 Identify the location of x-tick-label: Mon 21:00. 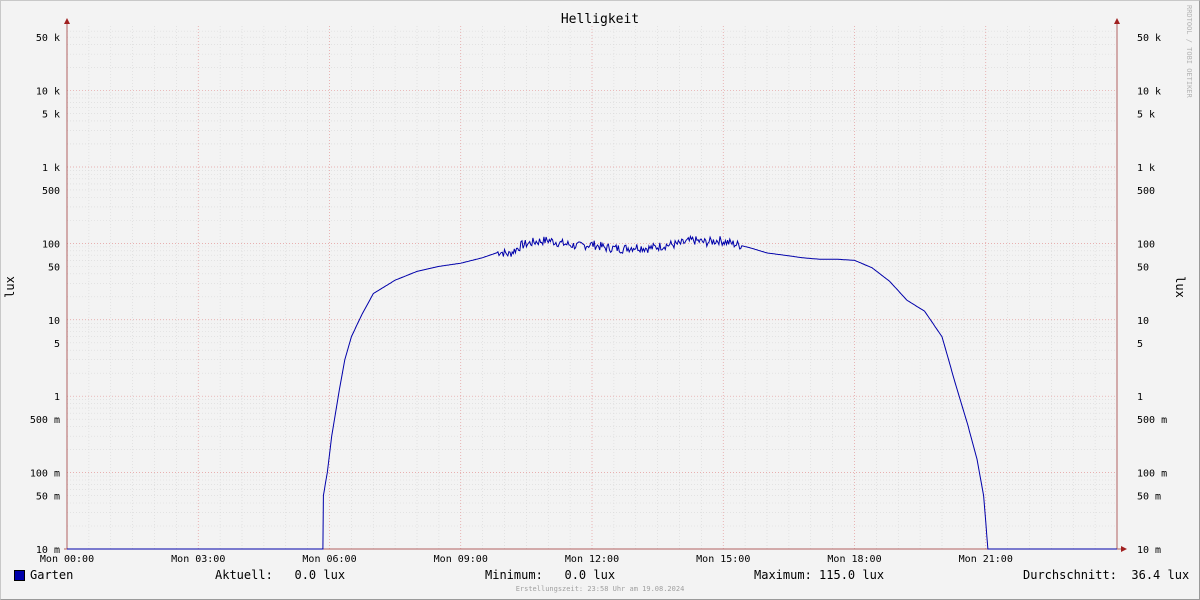
(986, 559).